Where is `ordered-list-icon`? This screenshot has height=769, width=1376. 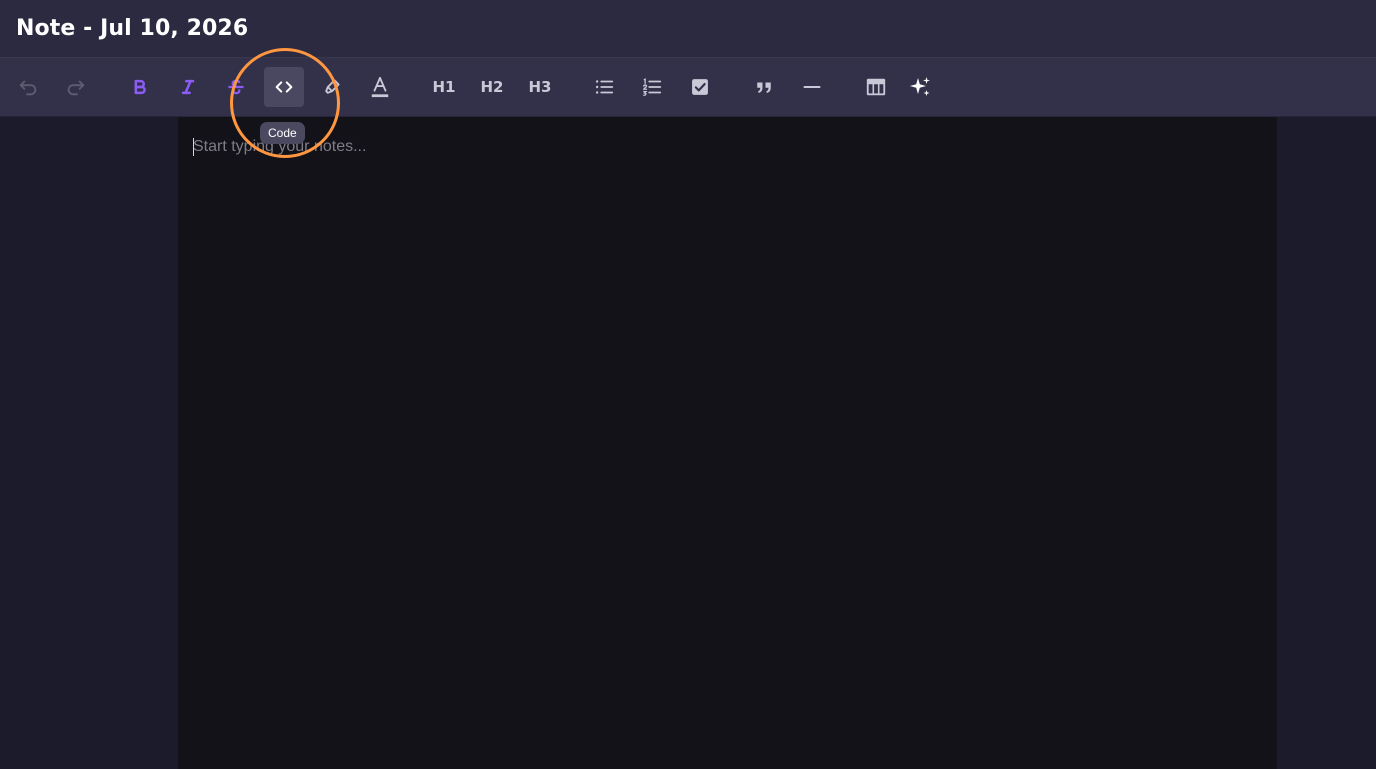
ordered-list-icon is located at coordinates (652, 87).